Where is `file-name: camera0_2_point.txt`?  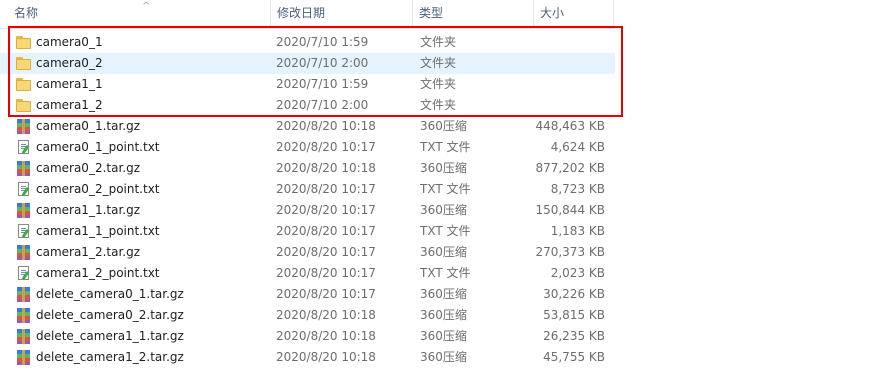 file-name: camera0_2_point.txt is located at coordinates (98, 189).